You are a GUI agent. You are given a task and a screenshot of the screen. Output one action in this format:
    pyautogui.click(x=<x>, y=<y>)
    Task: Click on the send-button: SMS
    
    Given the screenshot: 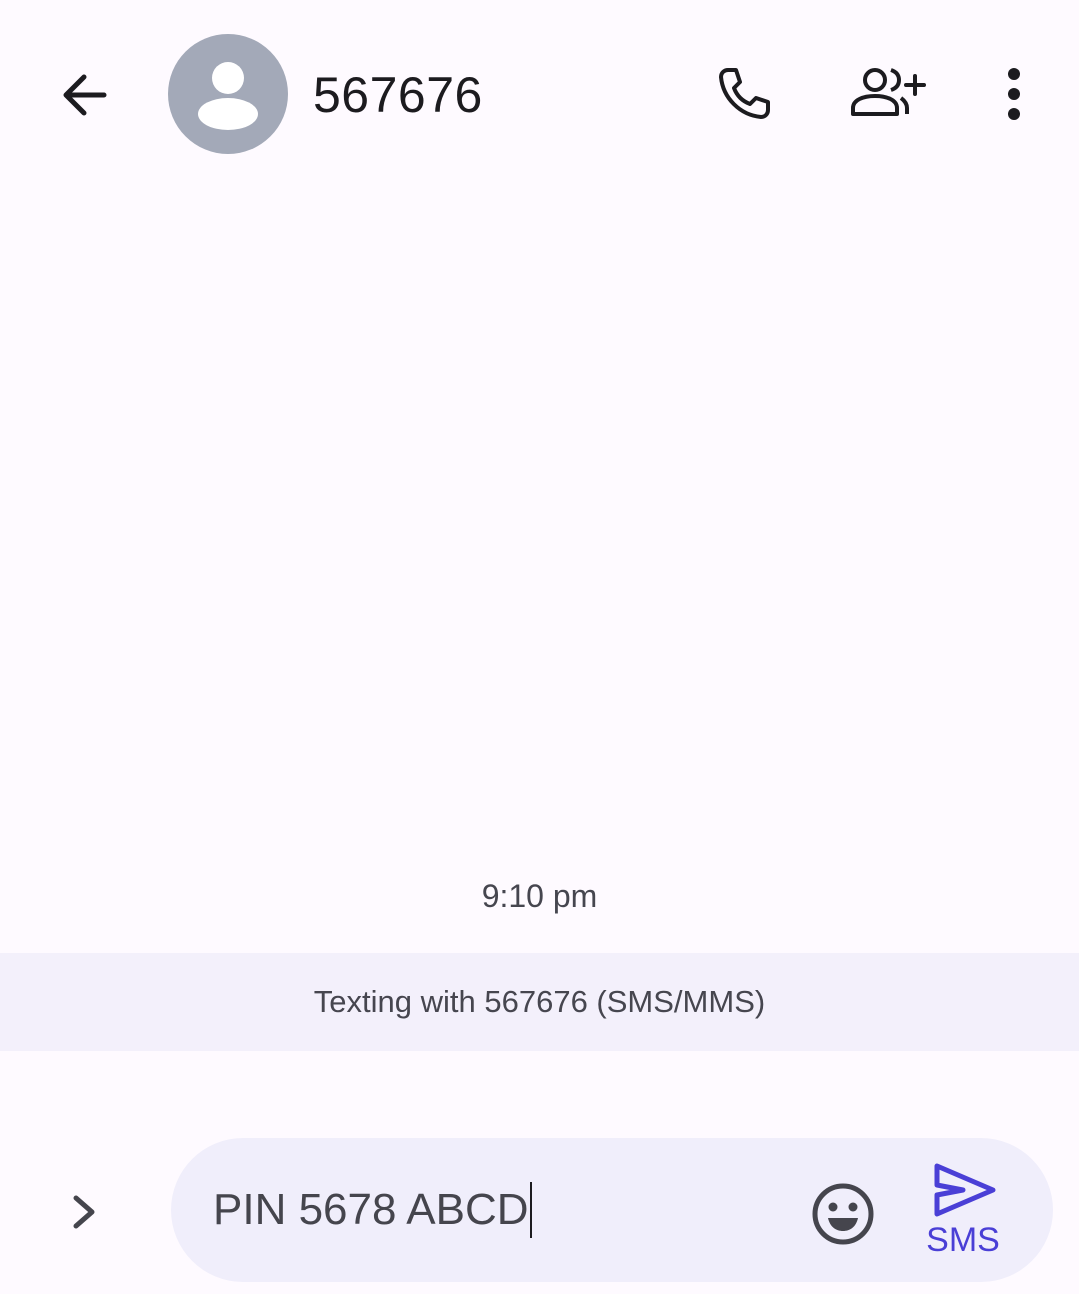 What is the action you would take?
    pyautogui.click(x=963, y=1210)
    